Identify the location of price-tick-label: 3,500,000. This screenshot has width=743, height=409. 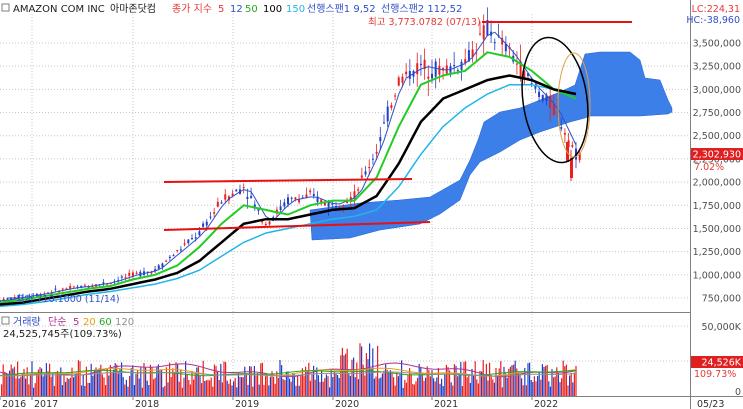
(717, 44).